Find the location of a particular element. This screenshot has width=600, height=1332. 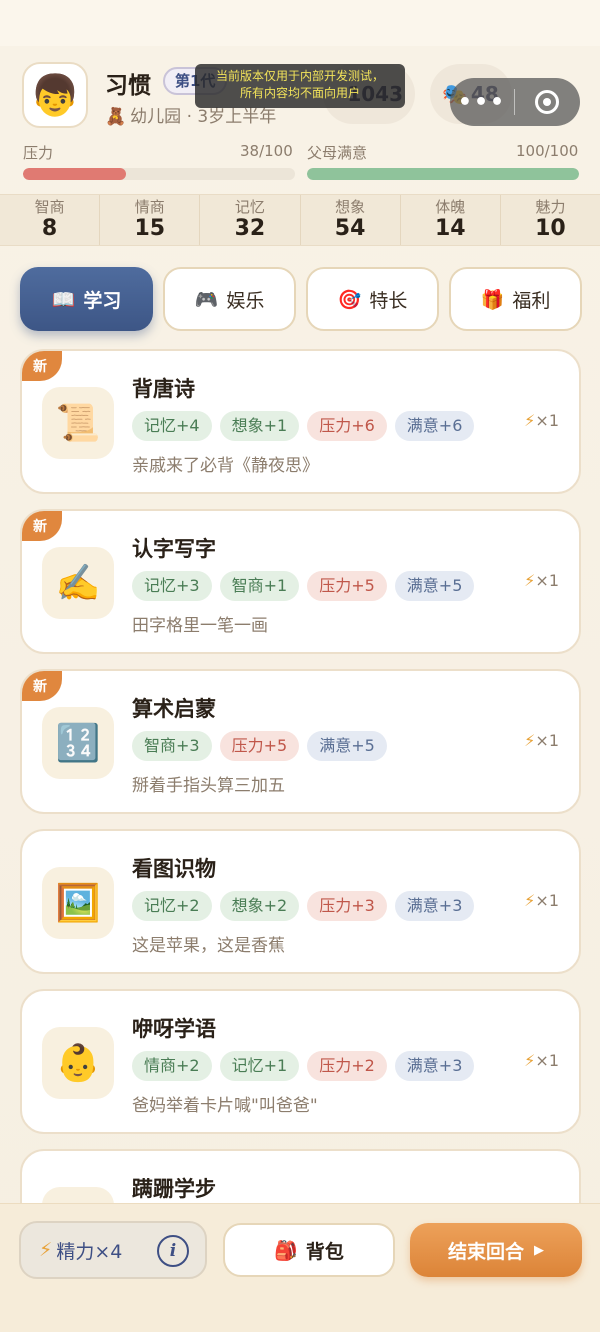

backpack-button: 🎒 背包 is located at coordinates (309, 1250).